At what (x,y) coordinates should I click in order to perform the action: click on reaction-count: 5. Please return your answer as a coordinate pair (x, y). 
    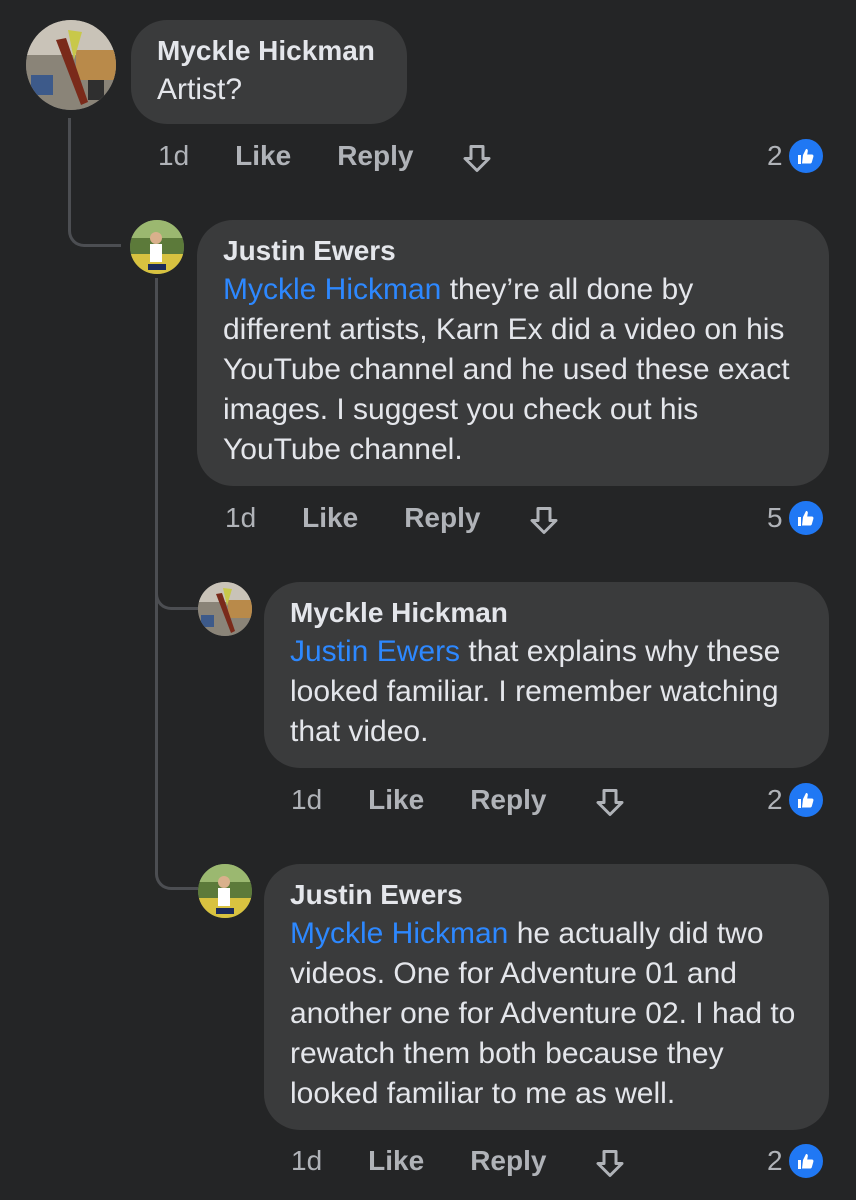
    Looking at the image, I should click on (775, 517).